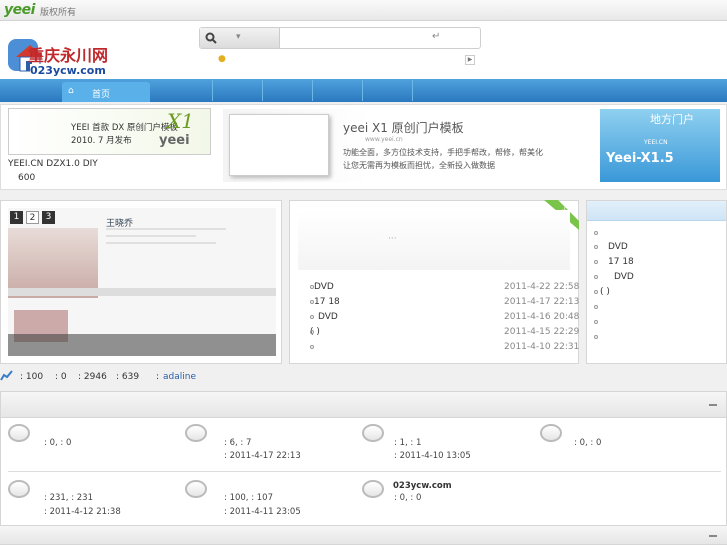 This screenshot has height=545, width=727. What do you see at coordinates (542, 302) in the screenshot?
I see `item-date: 2011-4-17 22:13` at bounding box center [542, 302].